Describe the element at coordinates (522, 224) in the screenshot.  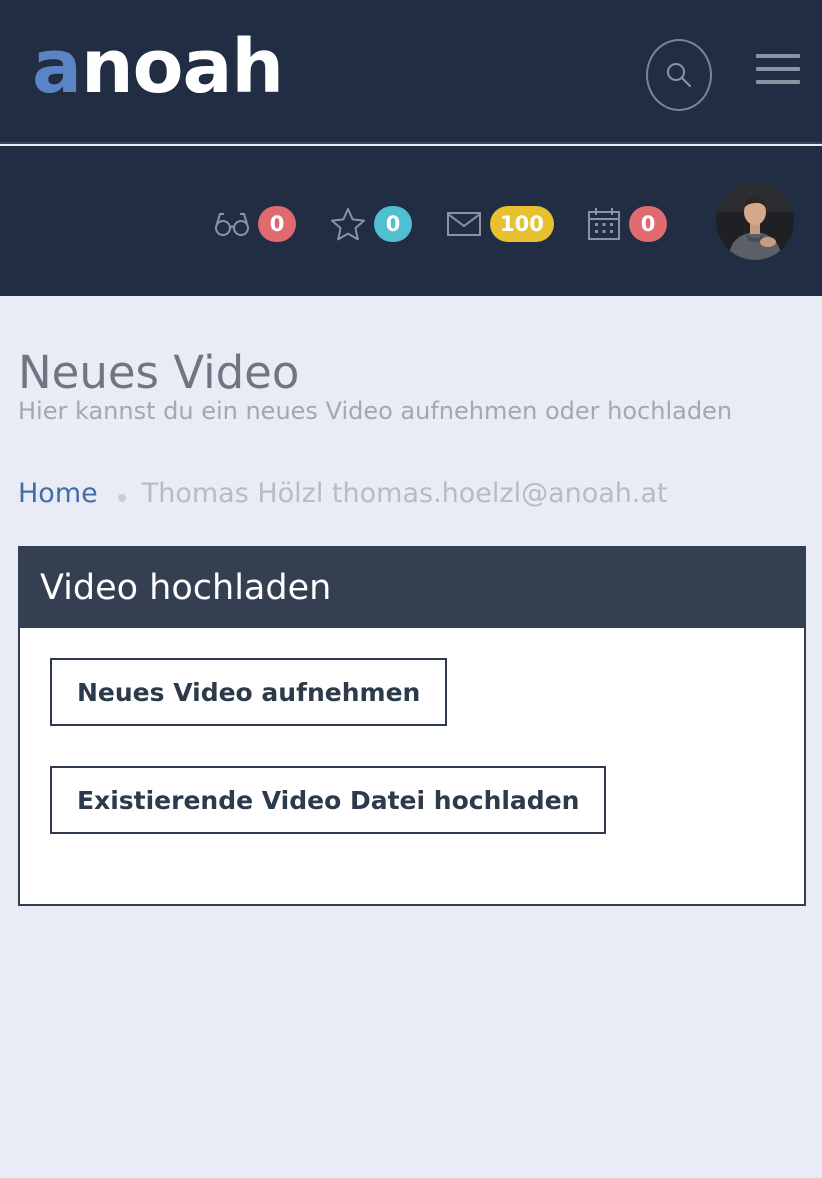
I see `messages-badge: 100` at that location.